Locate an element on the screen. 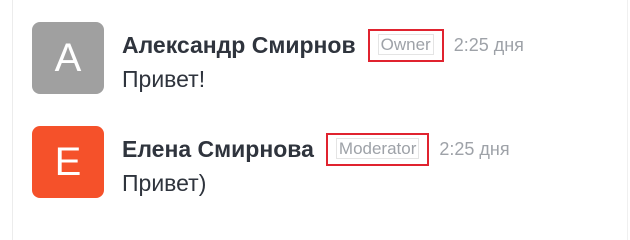 This screenshot has width=630, height=240. author-name: Елена Смирнова is located at coordinates (218, 149).